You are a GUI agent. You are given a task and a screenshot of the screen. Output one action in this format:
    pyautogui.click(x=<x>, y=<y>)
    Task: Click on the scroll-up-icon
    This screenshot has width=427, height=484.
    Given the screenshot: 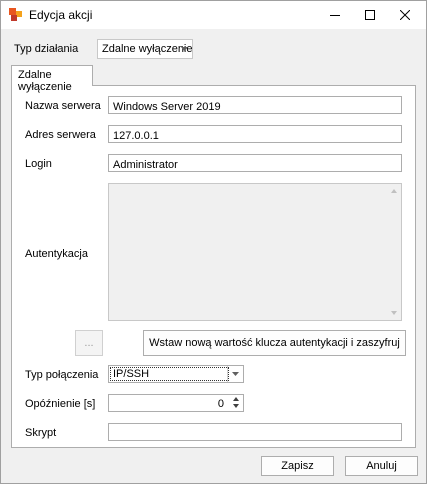 What is the action you would take?
    pyautogui.click(x=394, y=191)
    